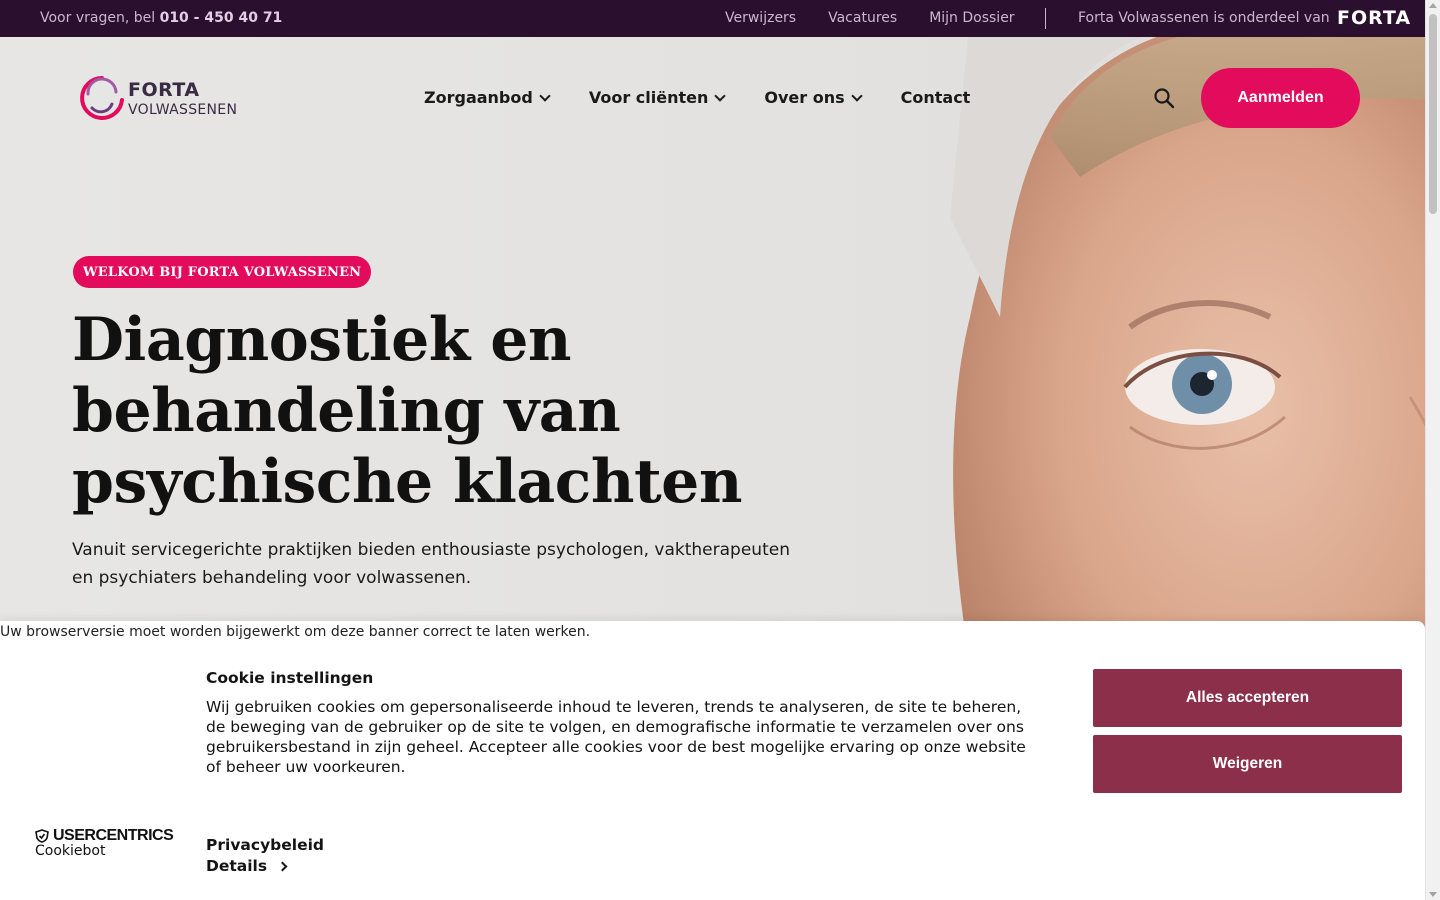 The image size is (1440, 900). What do you see at coordinates (42, 836) in the screenshot?
I see `shield-check-icon` at bounding box center [42, 836].